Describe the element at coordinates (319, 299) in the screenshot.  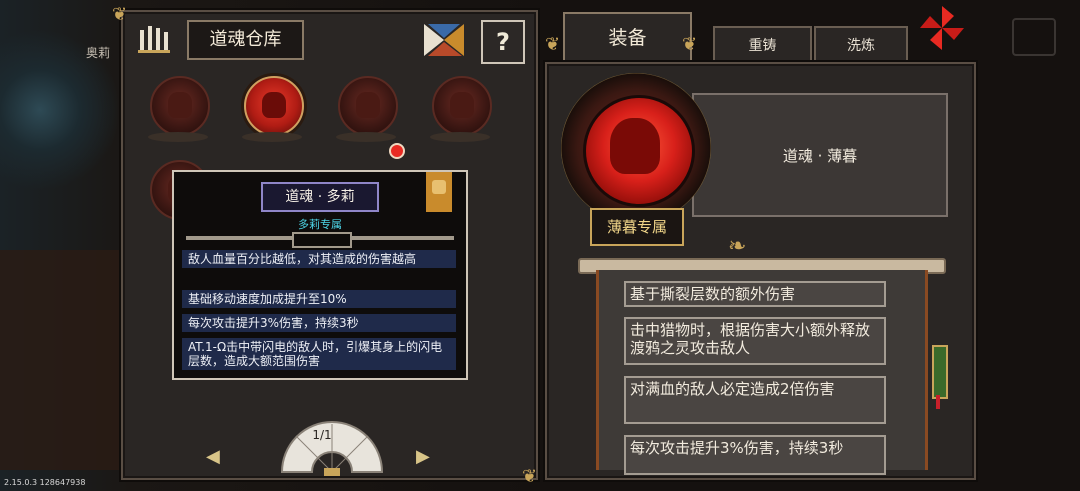
I see `tooltip-effect: 基础移动速度加成提升至10%` at that location.